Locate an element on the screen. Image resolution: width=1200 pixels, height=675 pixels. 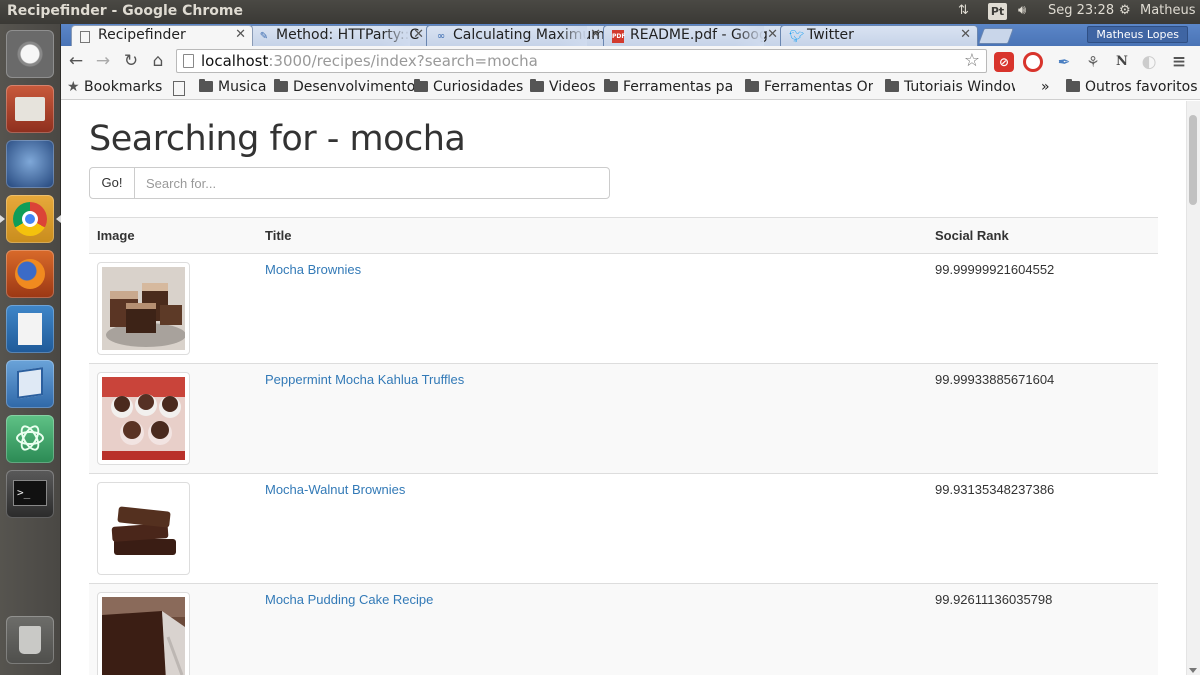
user-name: Matheus is located at coordinates (1168, 10).